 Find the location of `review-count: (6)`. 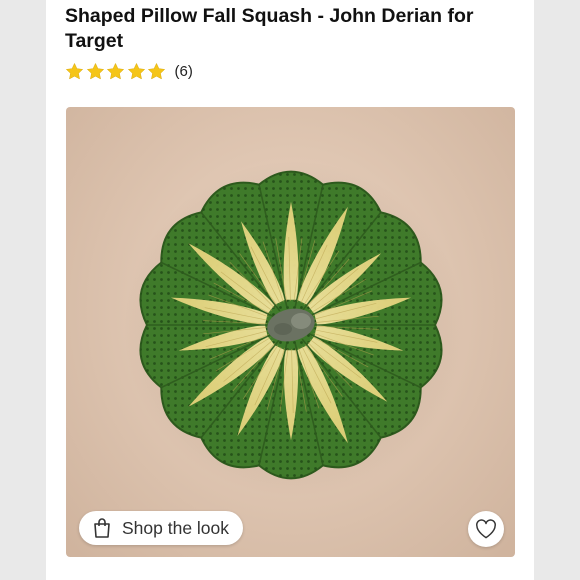

review-count: (6) is located at coordinates (184, 71).